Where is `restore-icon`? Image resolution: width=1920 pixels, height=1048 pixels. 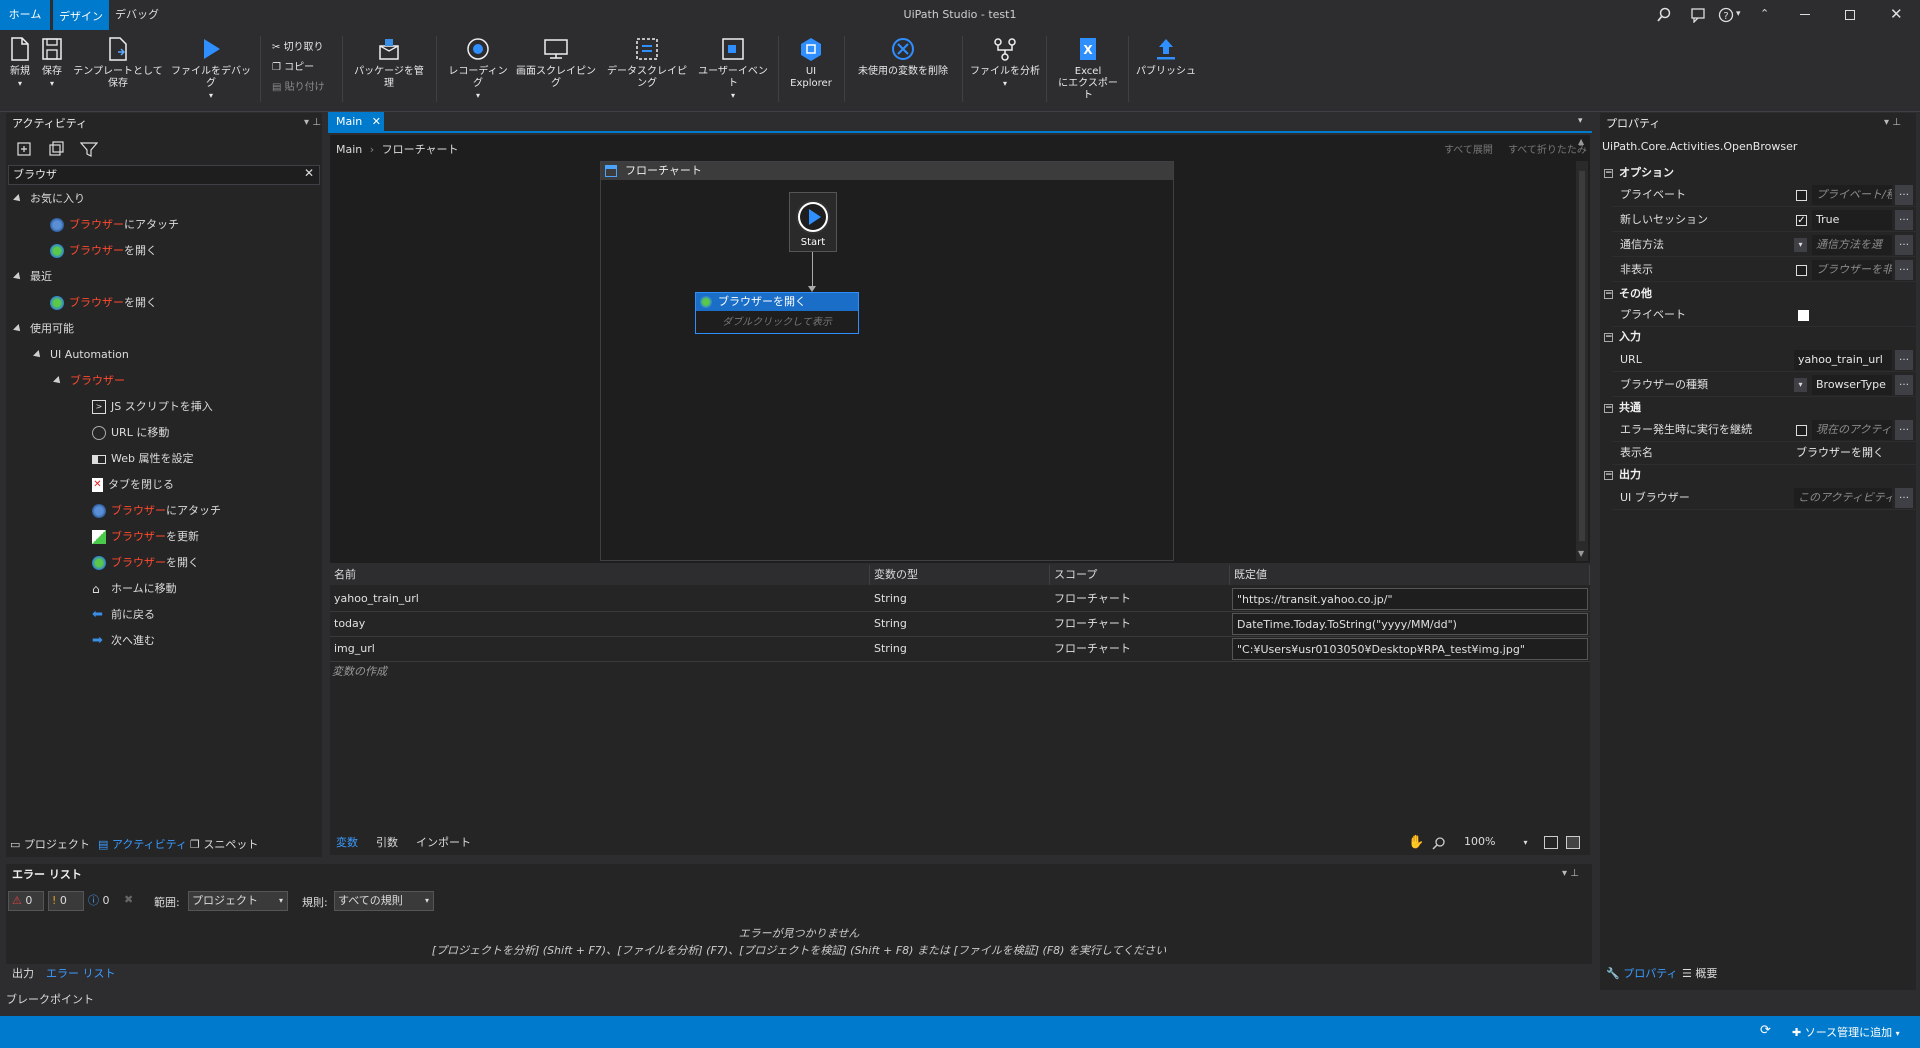 restore-icon is located at coordinates (1850, 15).